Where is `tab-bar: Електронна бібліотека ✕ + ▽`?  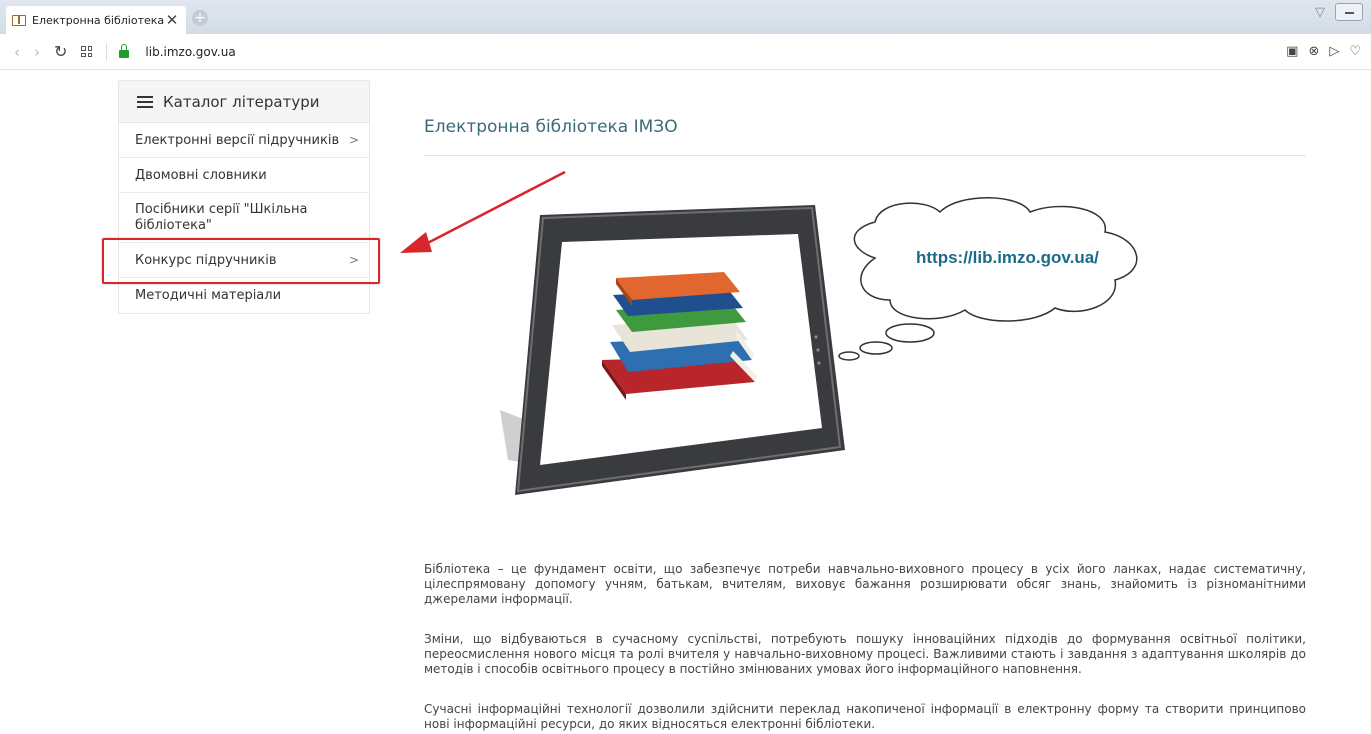 tab-bar: Електронна бібліотека ✕ + ▽ is located at coordinates (685, 17).